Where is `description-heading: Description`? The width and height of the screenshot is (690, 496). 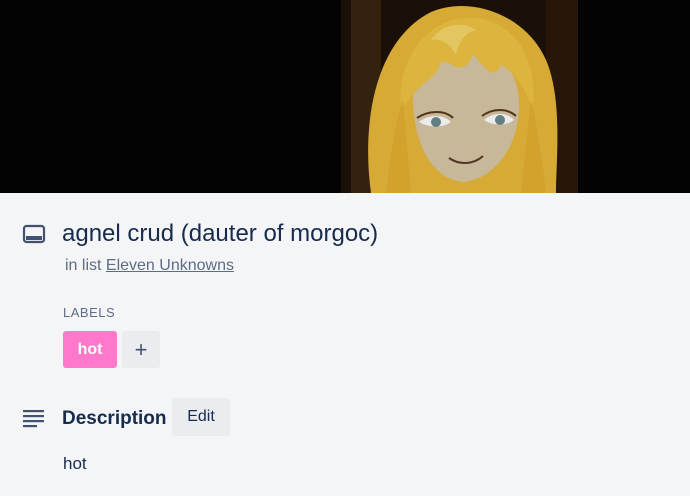
description-heading: Description is located at coordinates (114, 418).